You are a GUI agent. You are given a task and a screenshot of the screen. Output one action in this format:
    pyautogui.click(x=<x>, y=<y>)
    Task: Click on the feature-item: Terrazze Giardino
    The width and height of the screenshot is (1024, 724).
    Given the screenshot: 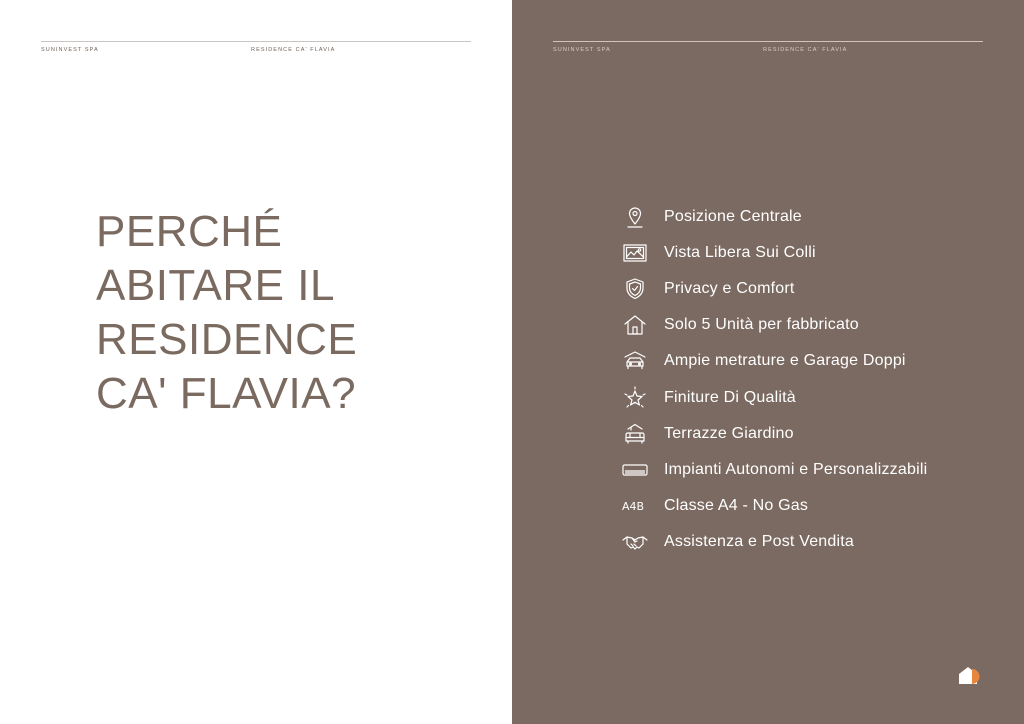 What is the action you would take?
    pyautogui.click(x=773, y=434)
    